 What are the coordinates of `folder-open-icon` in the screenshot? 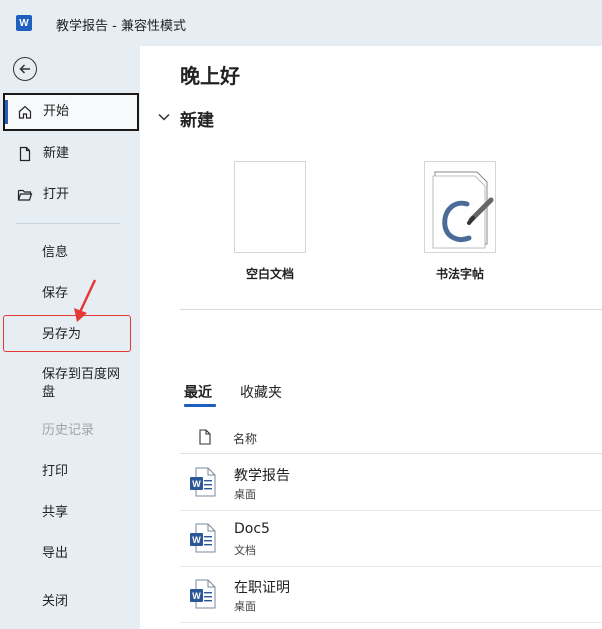 It's located at (25, 195).